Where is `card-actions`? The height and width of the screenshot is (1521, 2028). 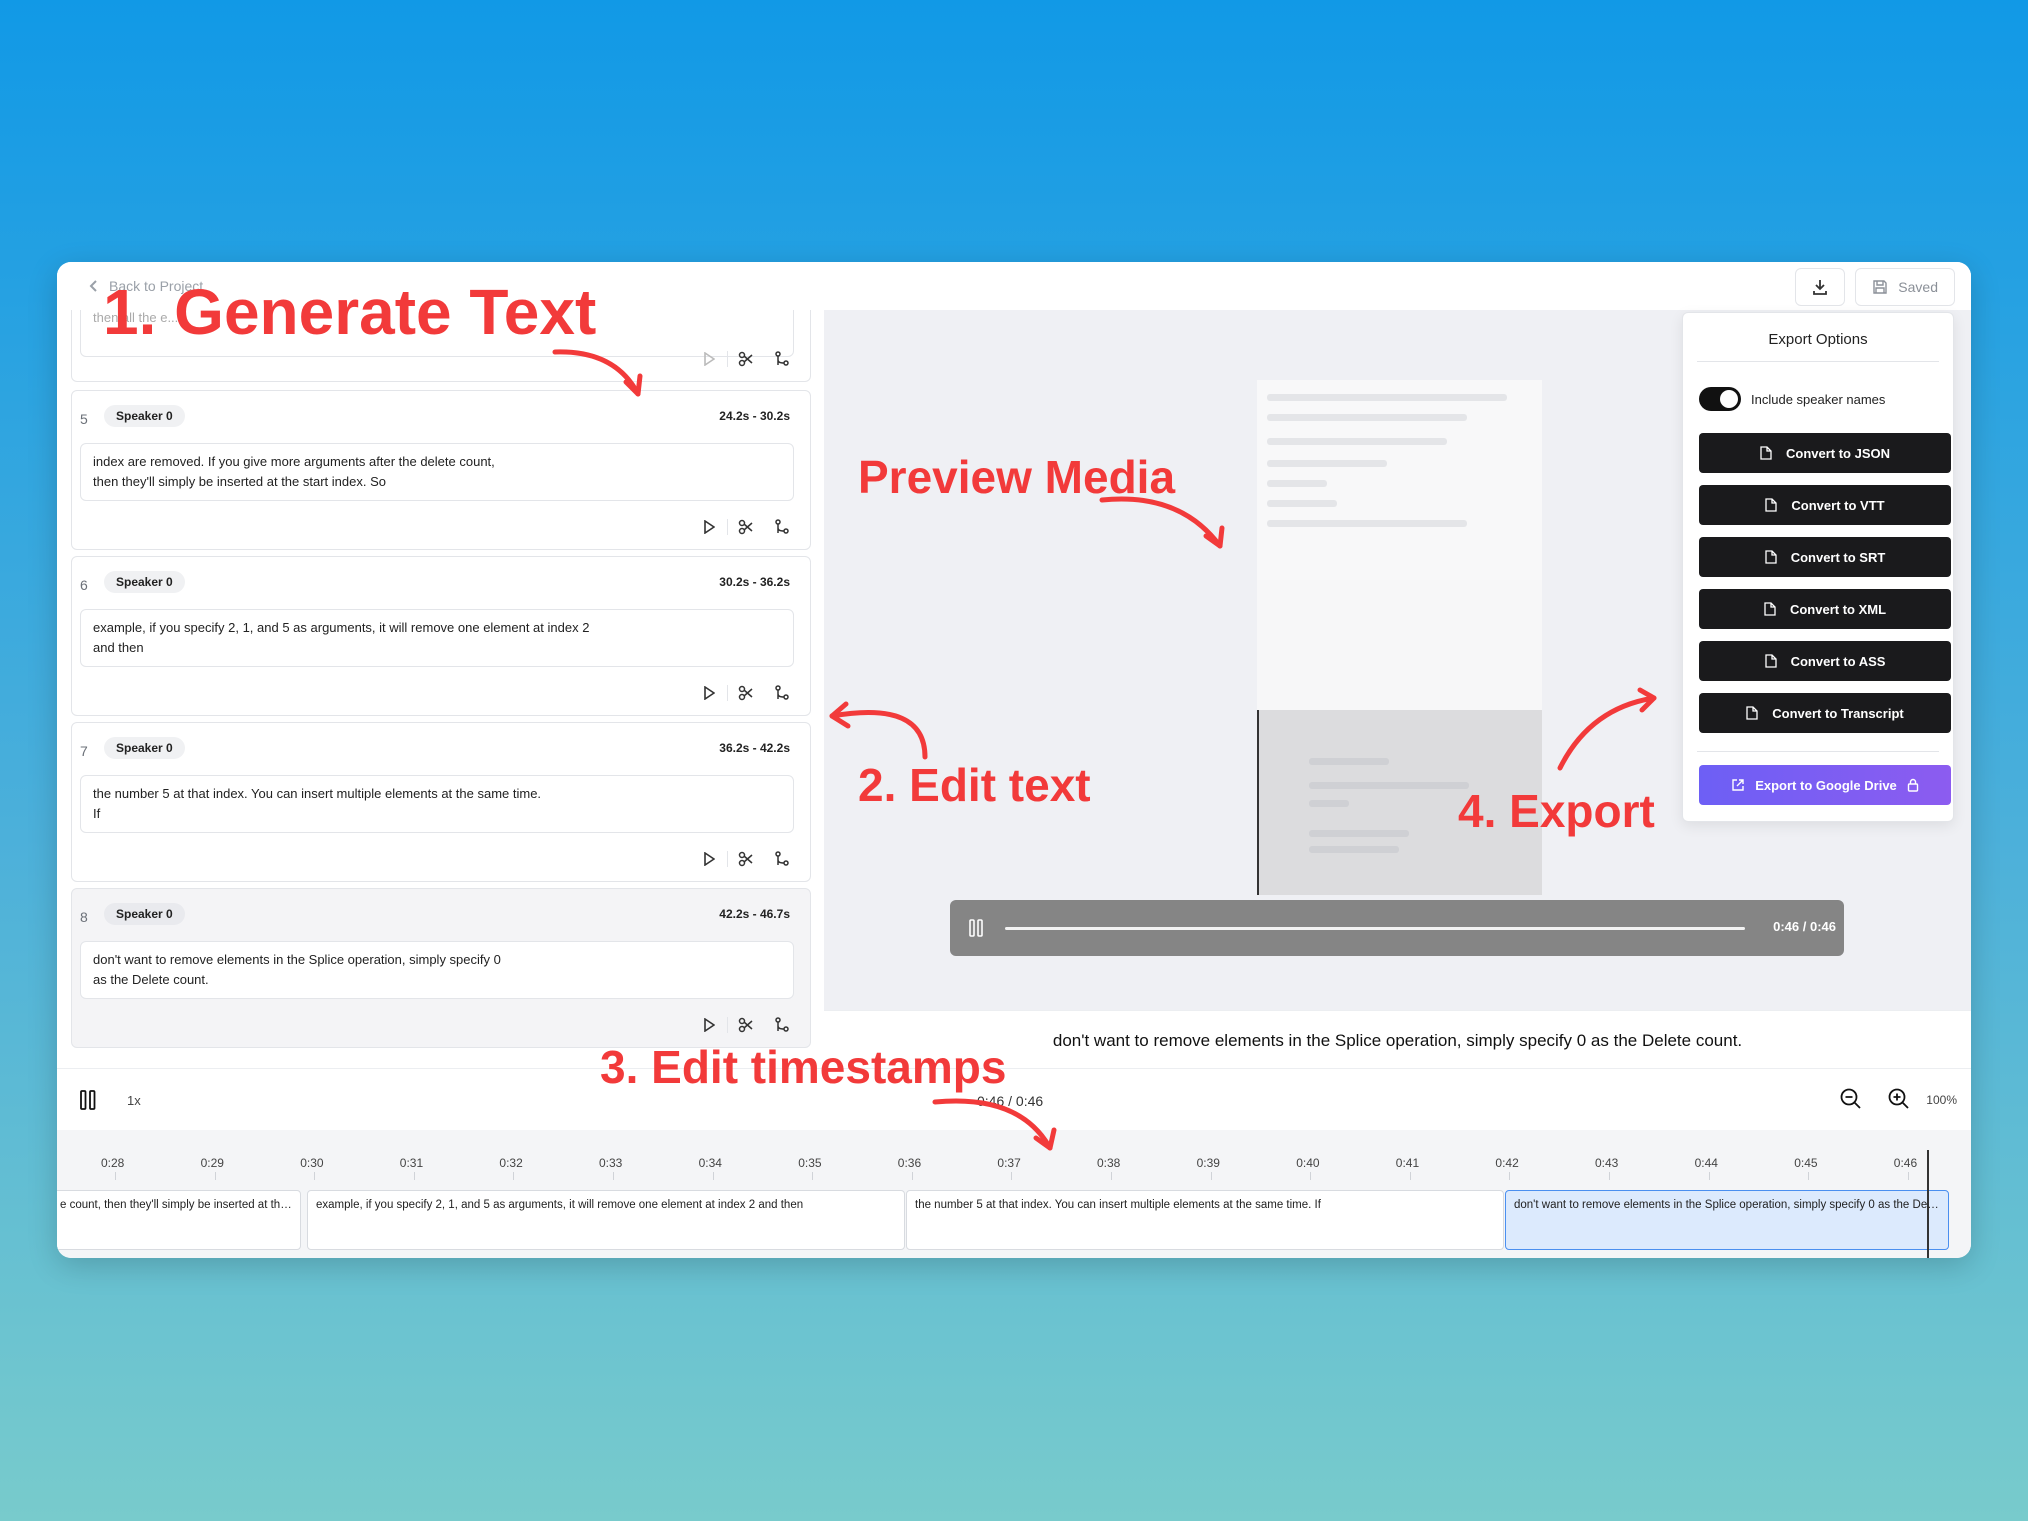 card-actions is located at coordinates (745, 1025).